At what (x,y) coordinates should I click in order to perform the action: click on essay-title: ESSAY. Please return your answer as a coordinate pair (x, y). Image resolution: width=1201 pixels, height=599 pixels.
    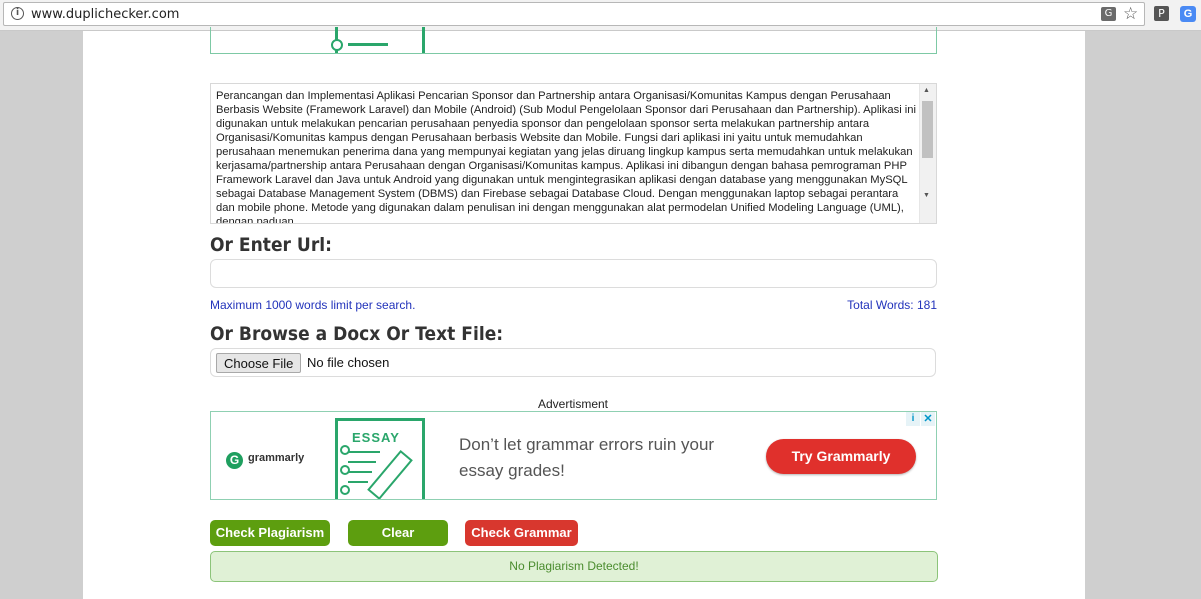
    Looking at the image, I should click on (376, 437).